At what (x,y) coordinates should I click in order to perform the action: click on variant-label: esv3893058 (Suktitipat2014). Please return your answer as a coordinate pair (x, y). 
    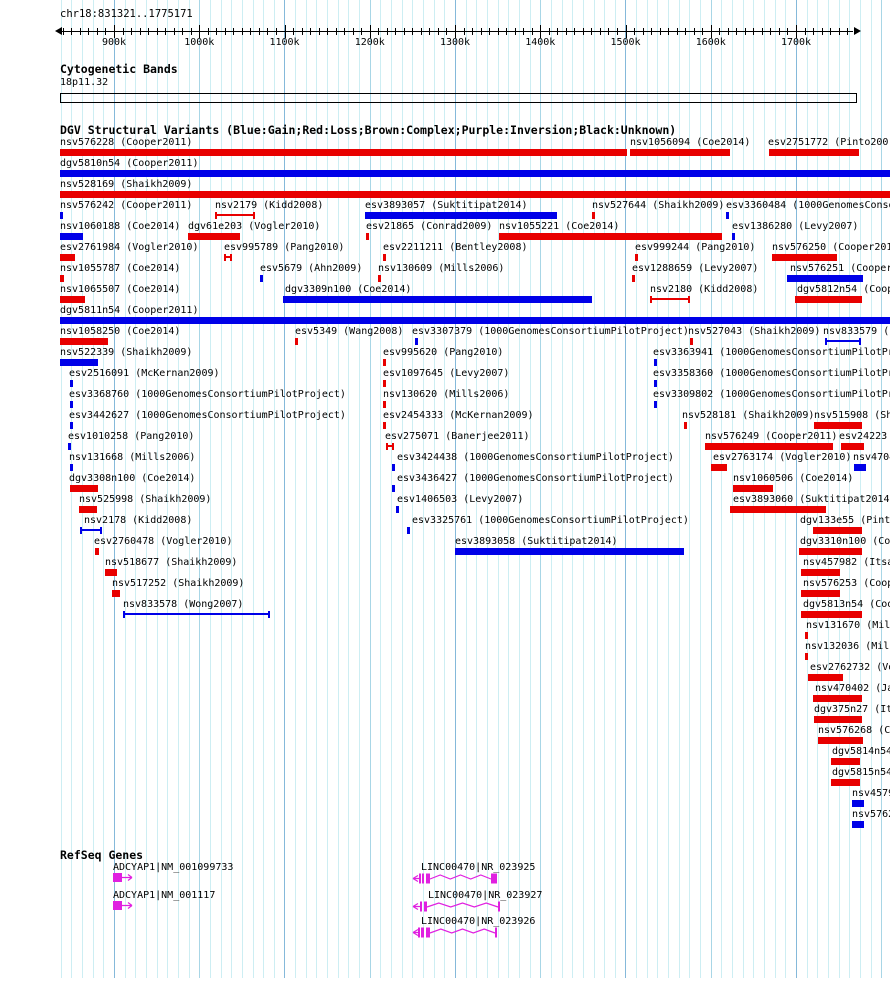
    Looking at the image, I should click on (536, 541).